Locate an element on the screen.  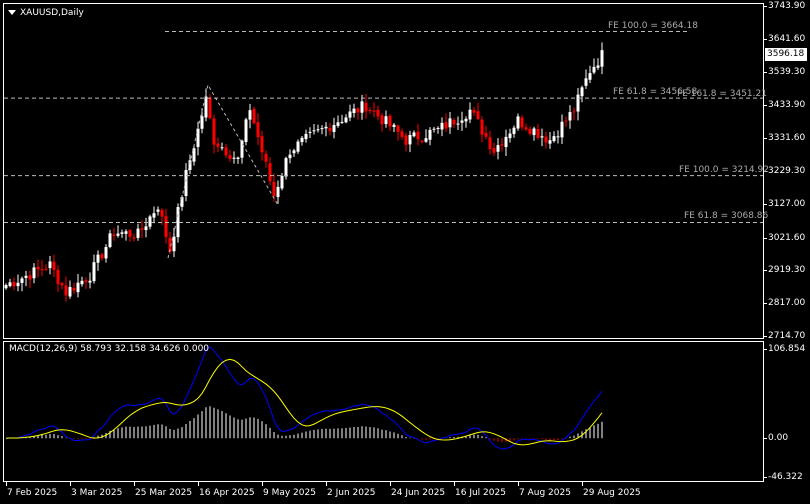
date-axis-label: 16 Jul 2025 is located at coordinates (480, 493).